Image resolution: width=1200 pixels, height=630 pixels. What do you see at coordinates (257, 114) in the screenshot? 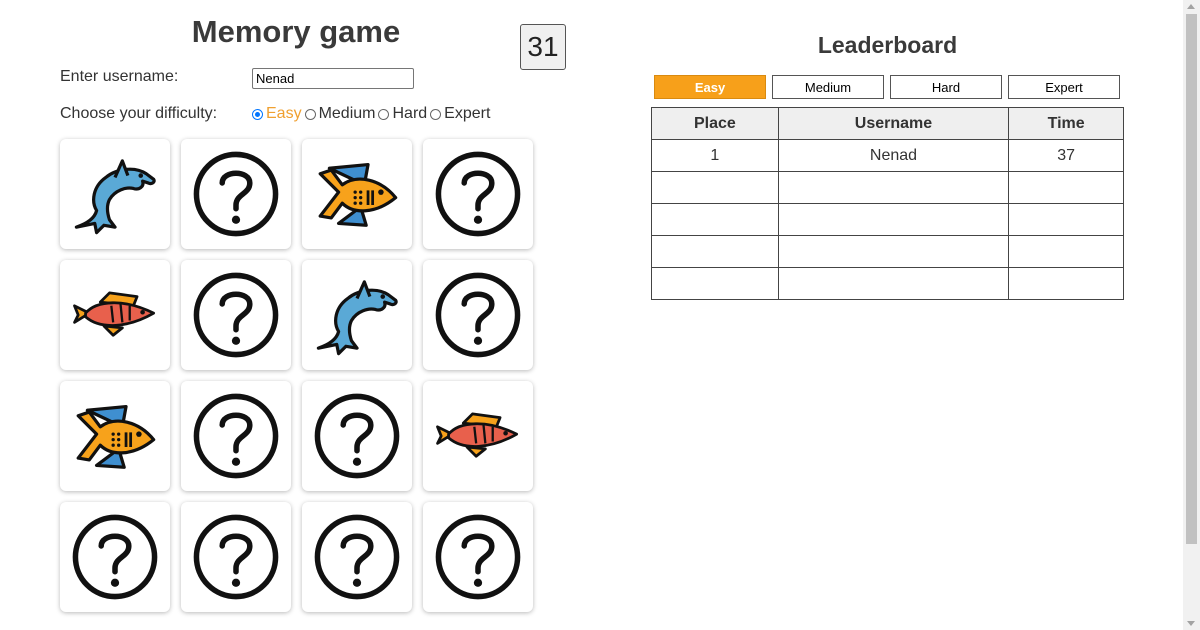
I see `radio-checked-icon` at bounding box center [257, 114].